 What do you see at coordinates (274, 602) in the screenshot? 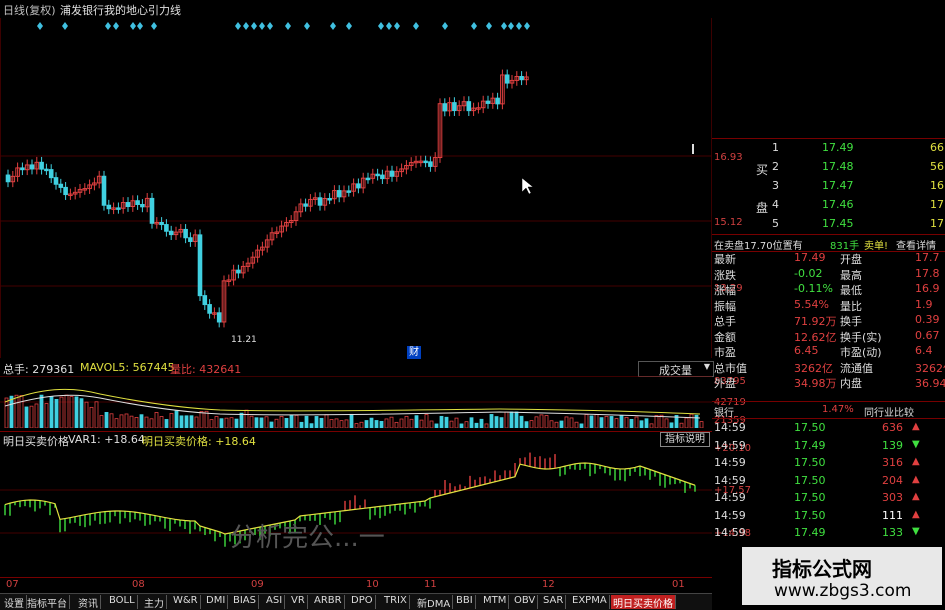
I see `tab-9: ASI` at bounding box center [274, 602].